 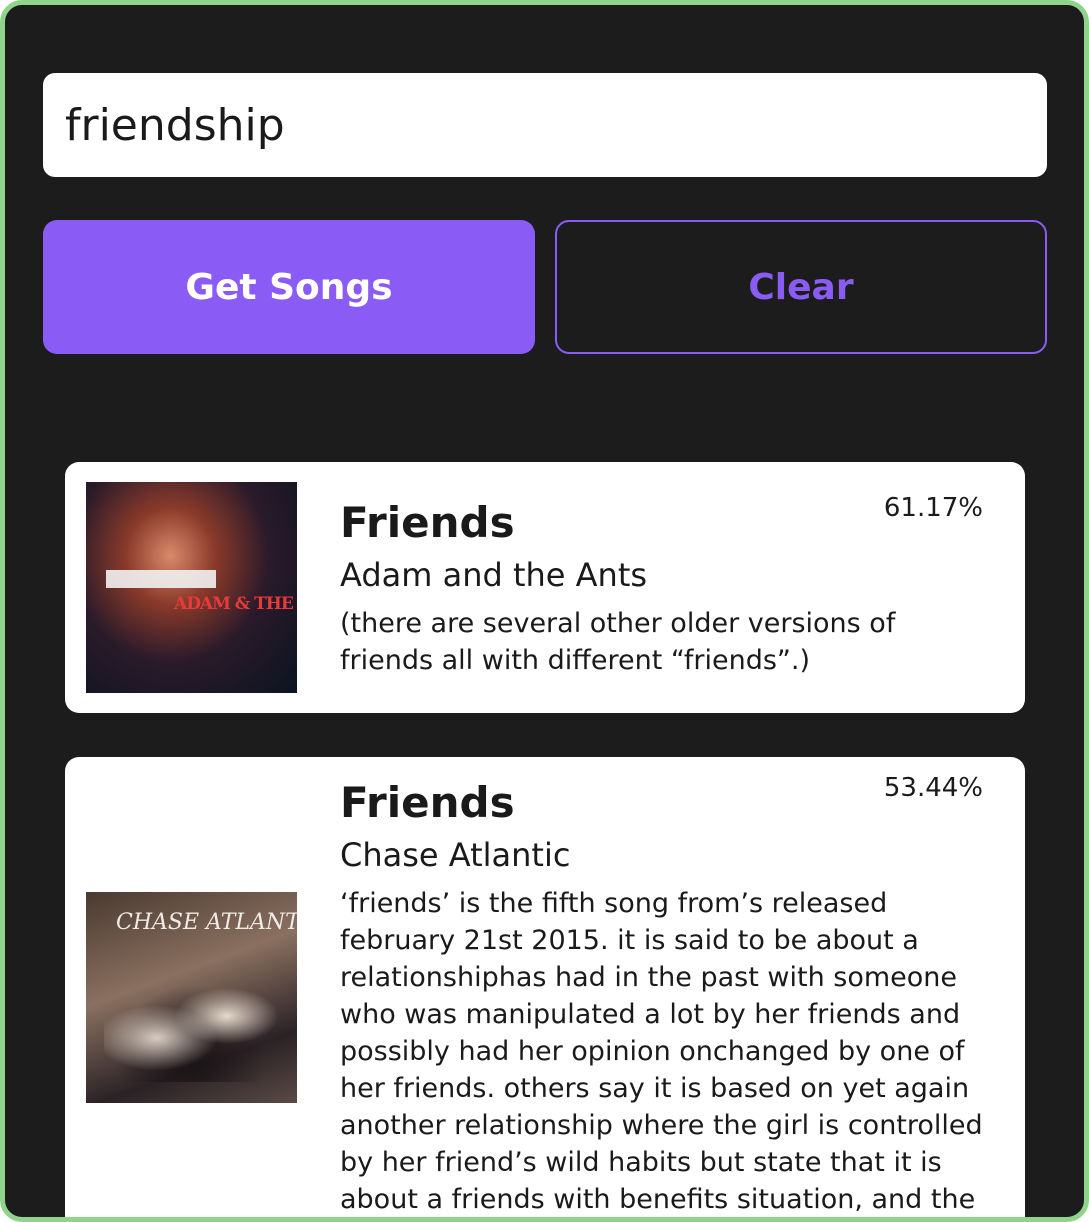 I want to click on album-cover: CHASE ATLANTIC, so click(x=191, y=997).